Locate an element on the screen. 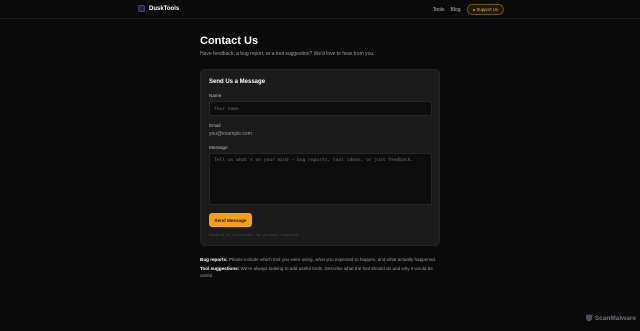  logo-icon is located at coordinates (141, 8).